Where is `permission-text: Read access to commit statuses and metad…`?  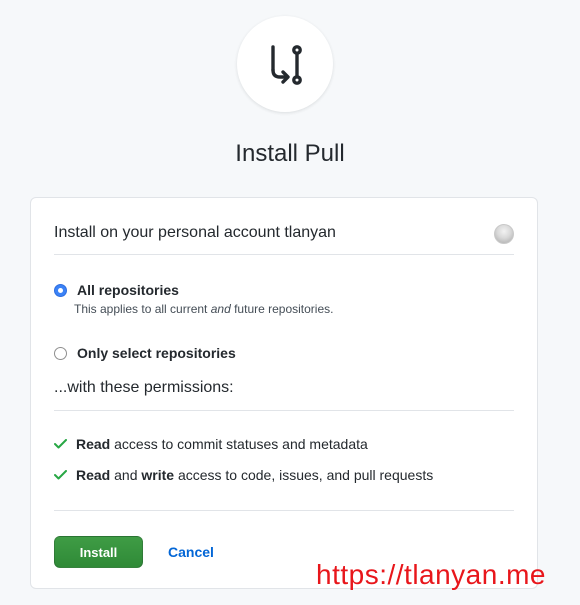
permission-text: Read access to commit statuses and metad… is located at coordinates (222, 444).